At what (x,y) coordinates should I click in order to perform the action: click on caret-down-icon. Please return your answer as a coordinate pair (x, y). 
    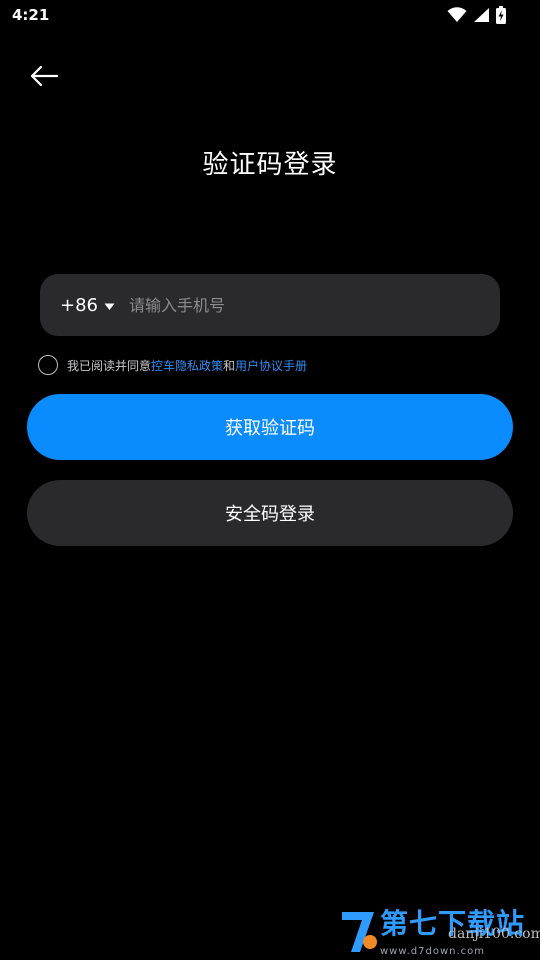
    Looking at the image, I should click on (109, 305).